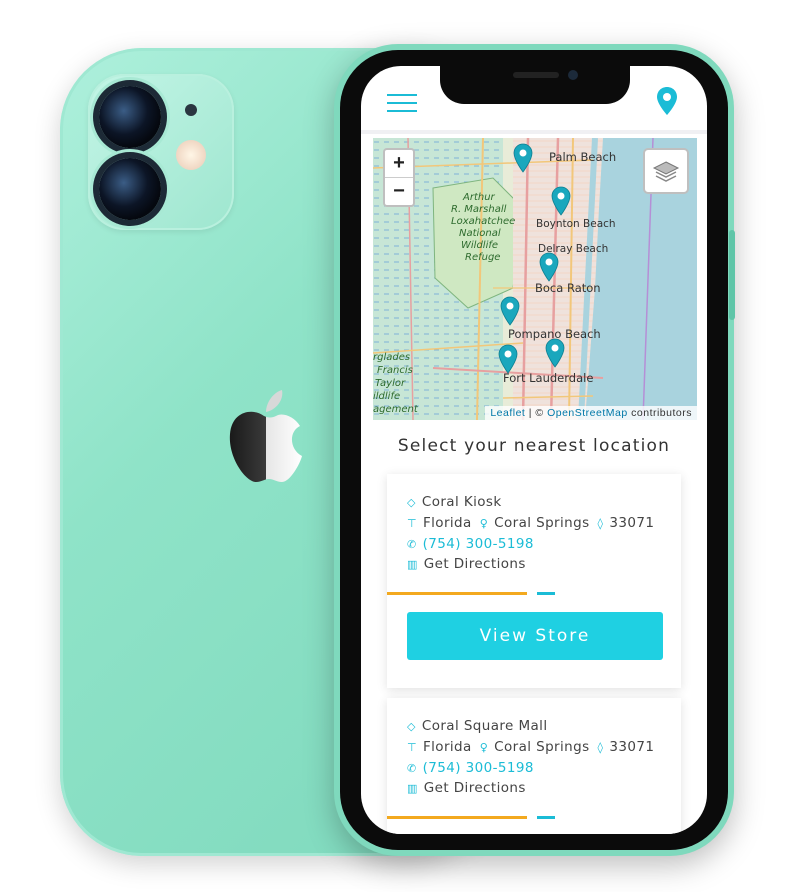  I want to click on front-camera-icon, so click(573, 75).